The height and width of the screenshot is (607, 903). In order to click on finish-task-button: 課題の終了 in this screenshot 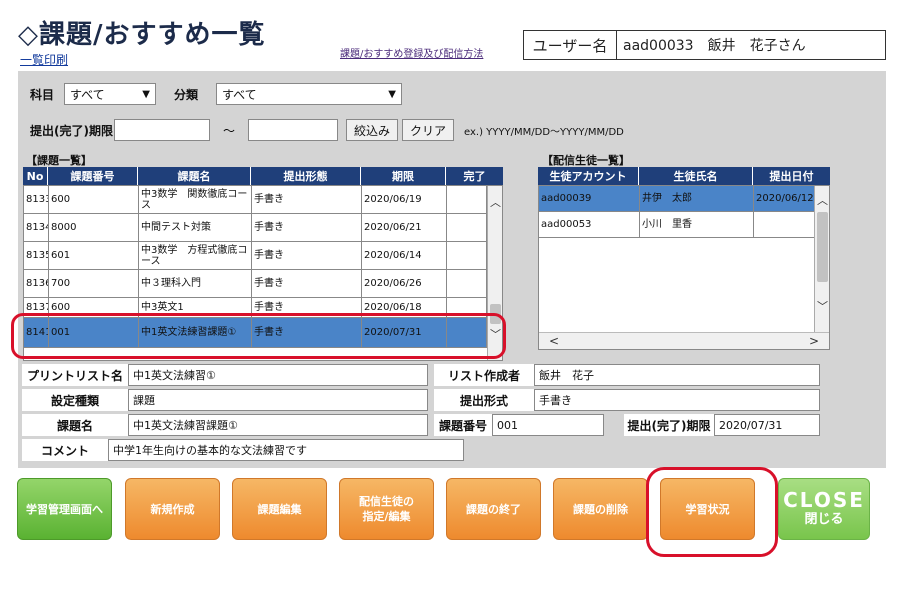, I will do `click(493, 509)`.